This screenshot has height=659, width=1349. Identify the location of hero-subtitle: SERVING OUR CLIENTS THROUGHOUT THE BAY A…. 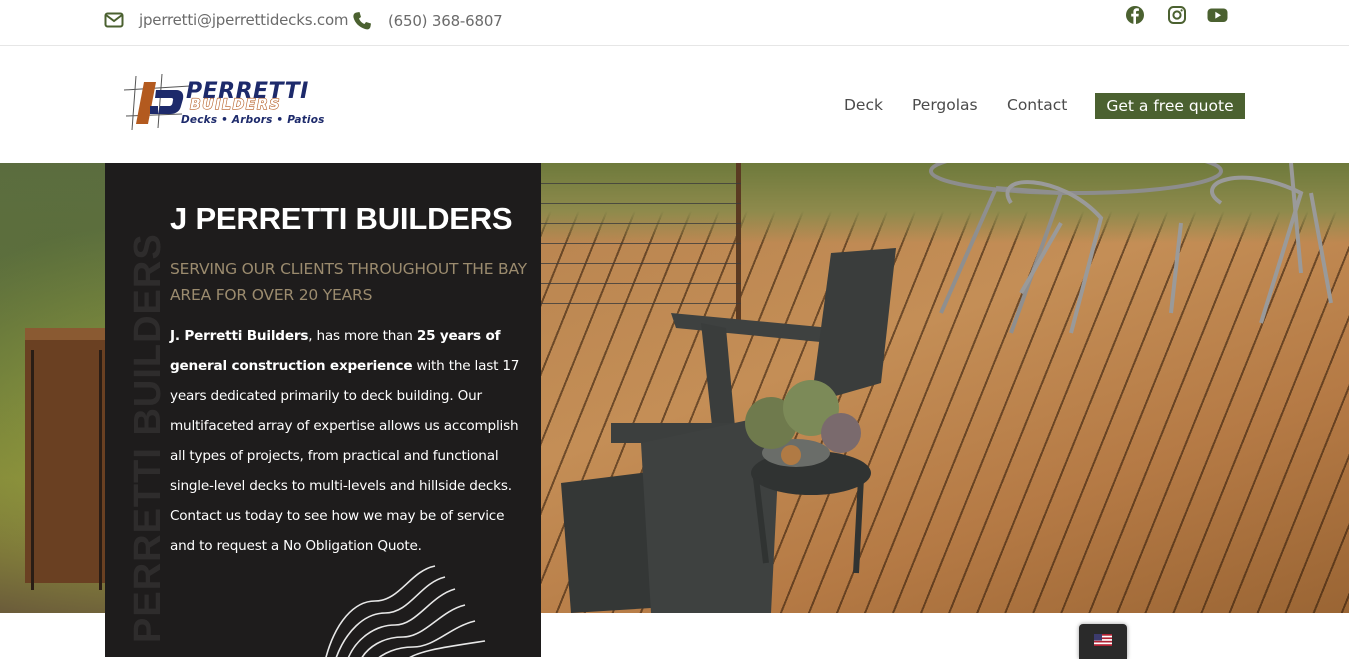
(348, 282).